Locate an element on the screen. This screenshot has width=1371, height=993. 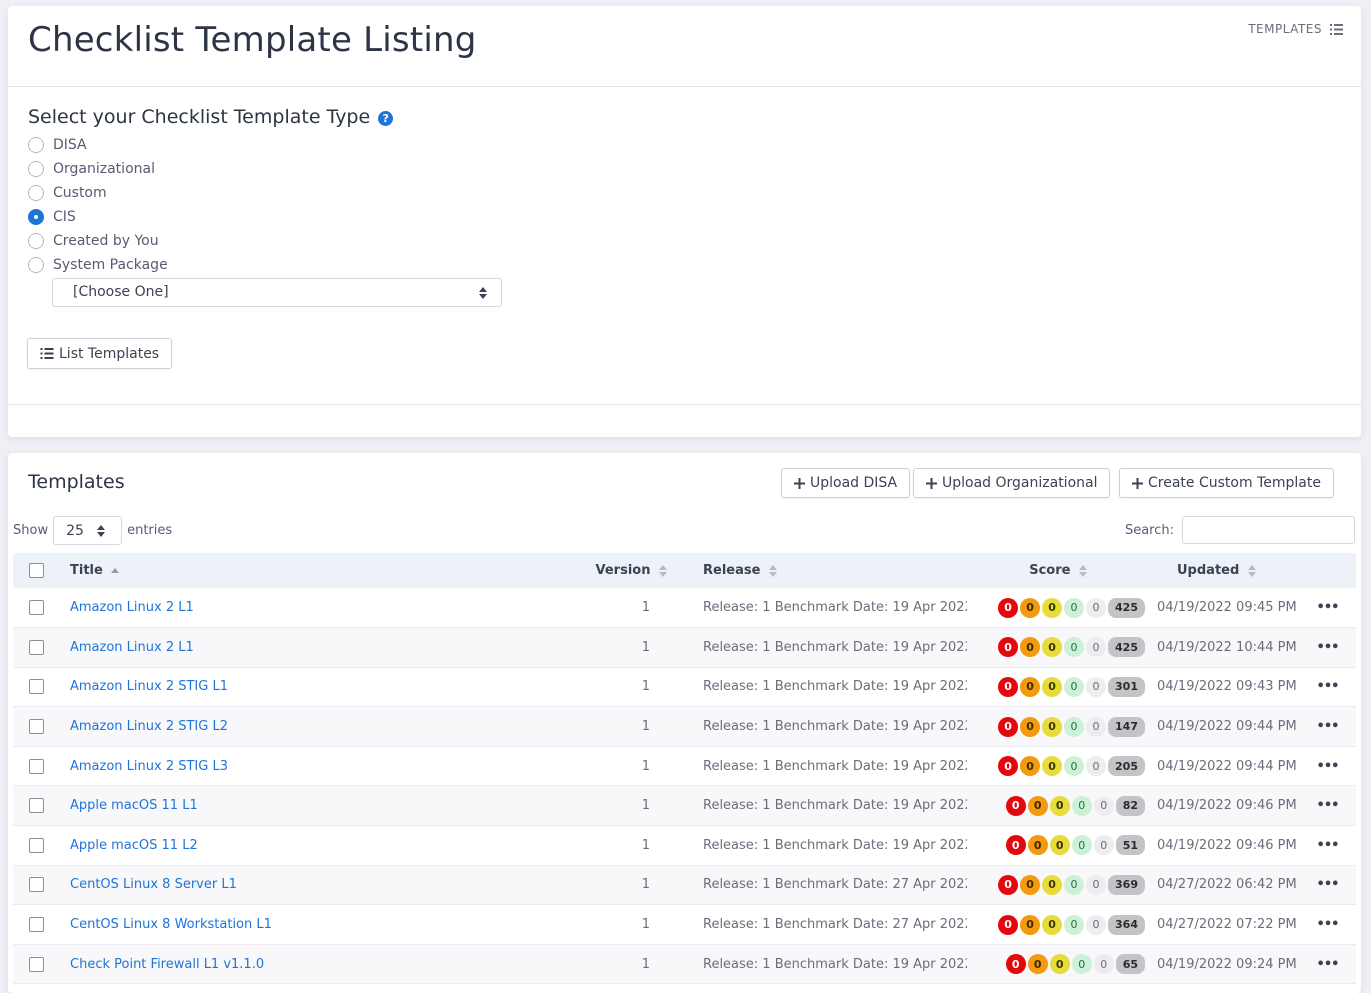
updated-cell: 04/27/2022 07:22 PM is located at coordinates (1227, 925).